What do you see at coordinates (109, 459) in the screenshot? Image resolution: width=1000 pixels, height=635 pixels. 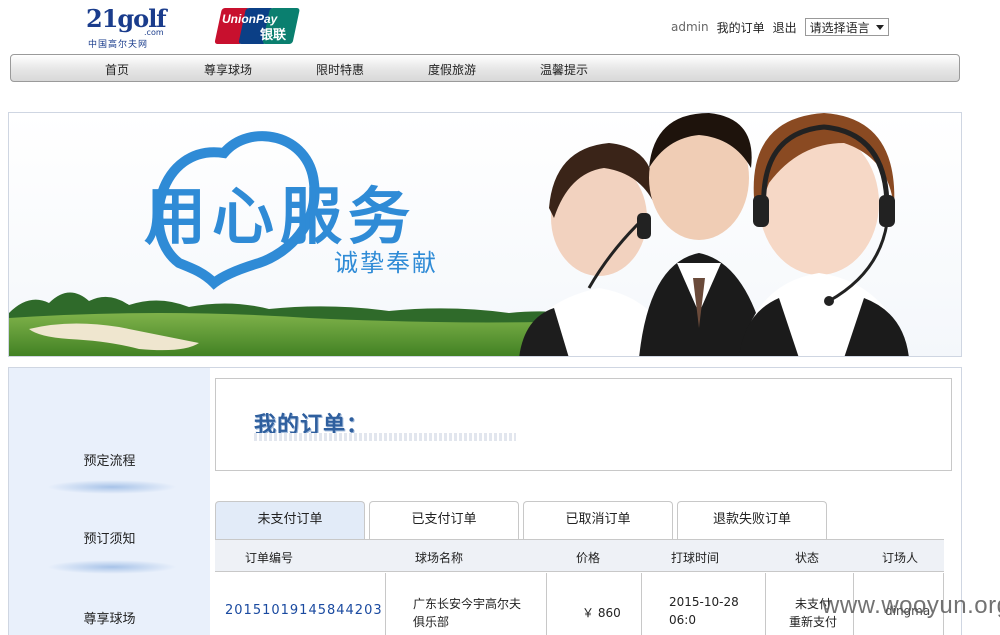 I see `sidebar-item-booking-process: 预定流程` at bounding box center [109, 459].